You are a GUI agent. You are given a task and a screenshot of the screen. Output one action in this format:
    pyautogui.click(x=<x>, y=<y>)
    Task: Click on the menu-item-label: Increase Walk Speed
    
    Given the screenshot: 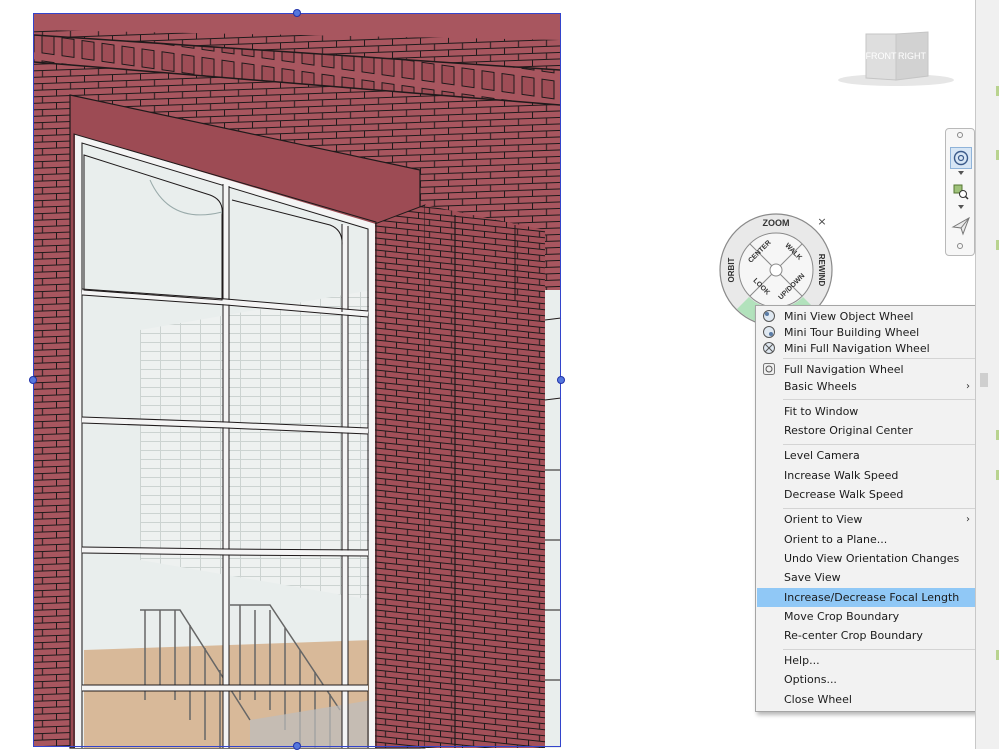 What is the action you would take?
    pyautogui.click(x=841, y=475)
    